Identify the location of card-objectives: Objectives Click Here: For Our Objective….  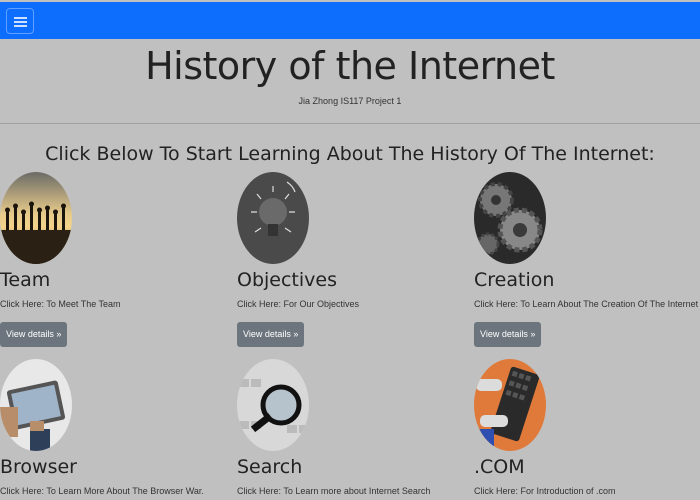
(352, 259).